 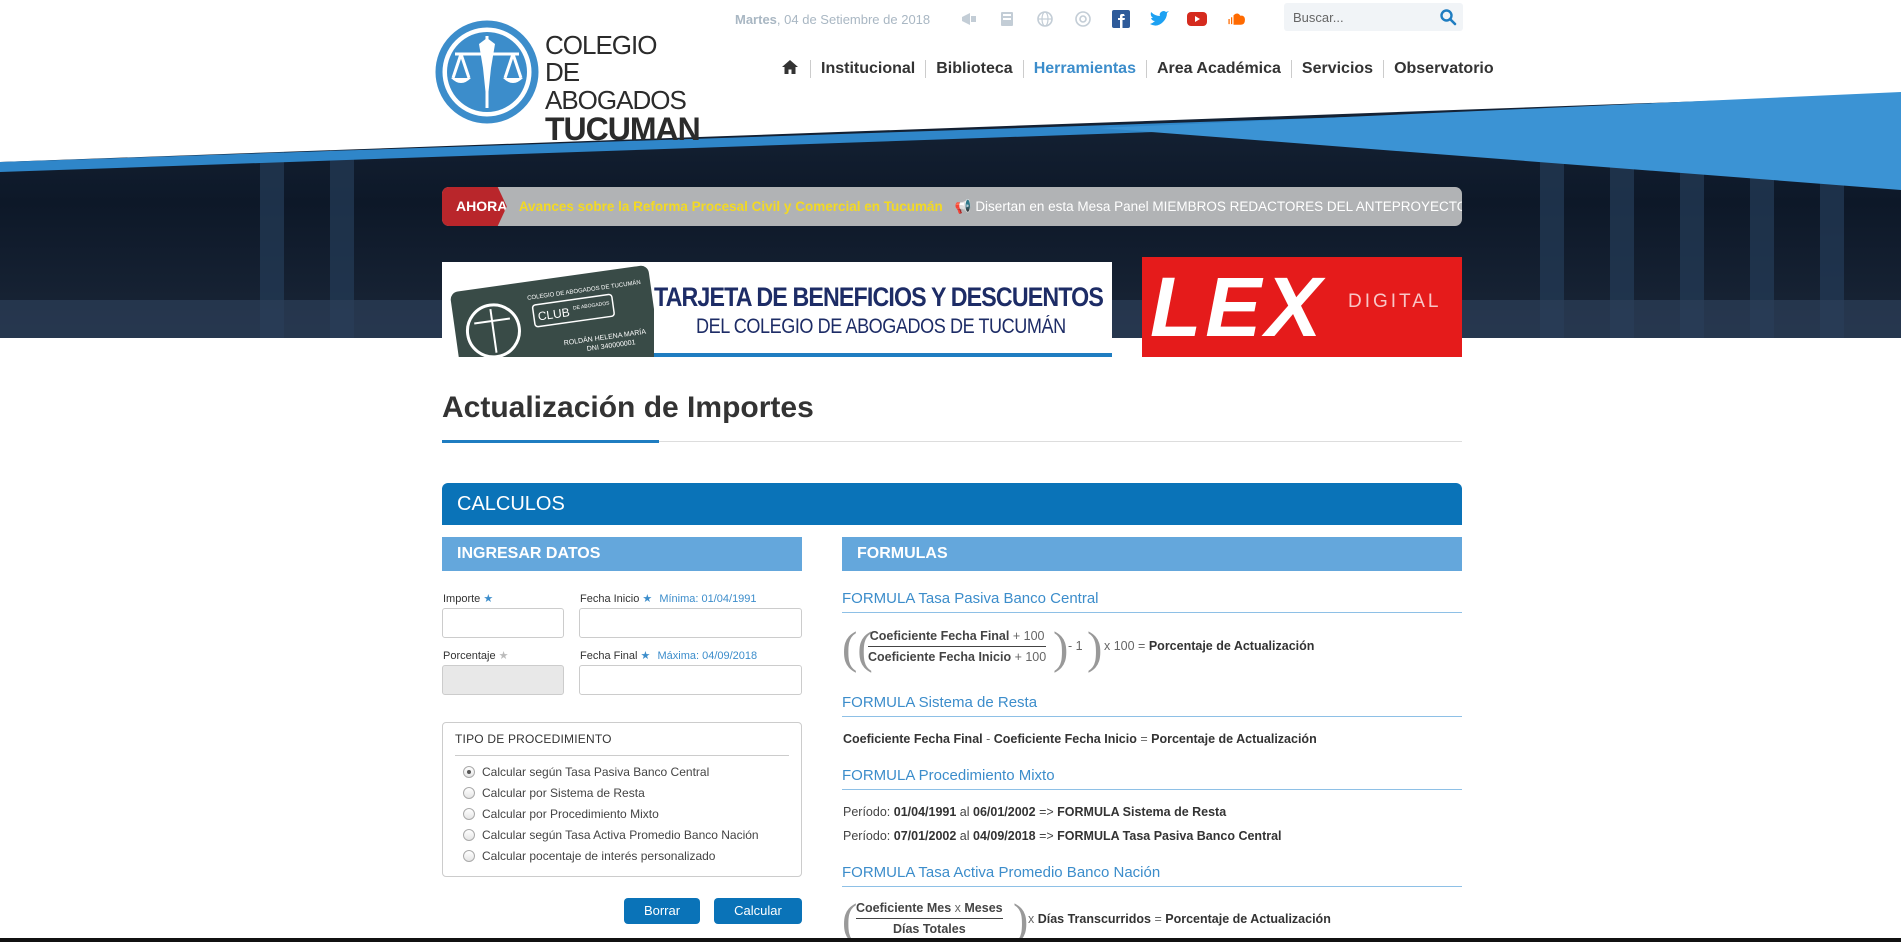 I want to click on calculate-button: Calcular, so click(x=758, y=911).